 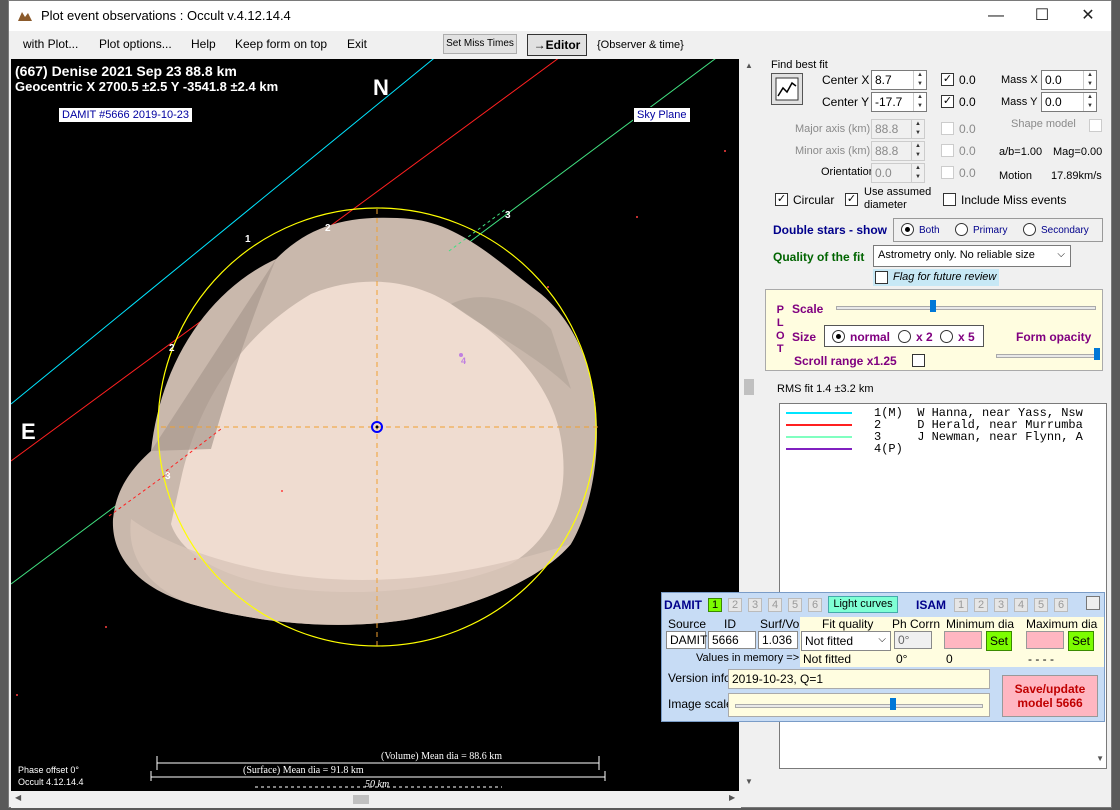 I want to click on fit-quality-dropdown: Not fitted ⌵, so click(x=846, y=641).